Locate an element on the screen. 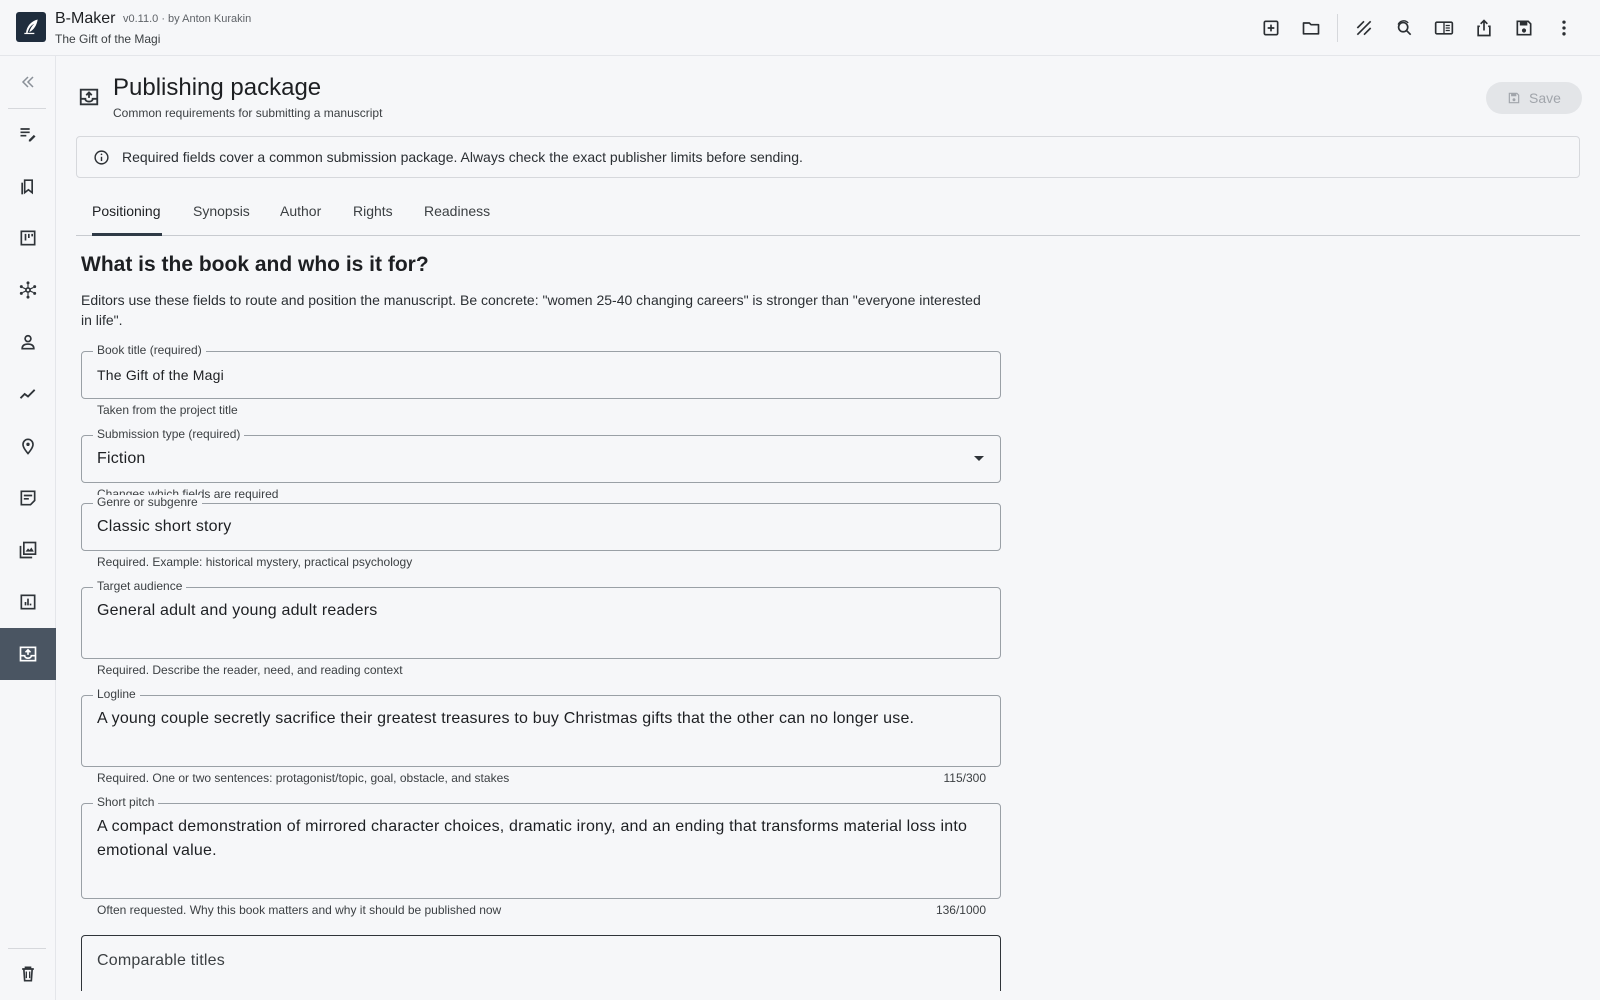 Image resolution: width=1600 pixels, height=1000 pixels. sidebar-item-editor is located at coordinates (28, 134).